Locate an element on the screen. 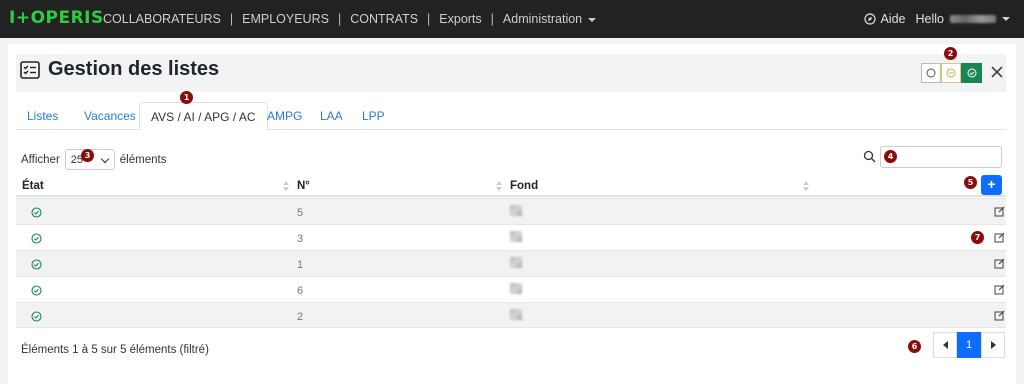  column-header-etat: État is located at coordinates (33, 186).